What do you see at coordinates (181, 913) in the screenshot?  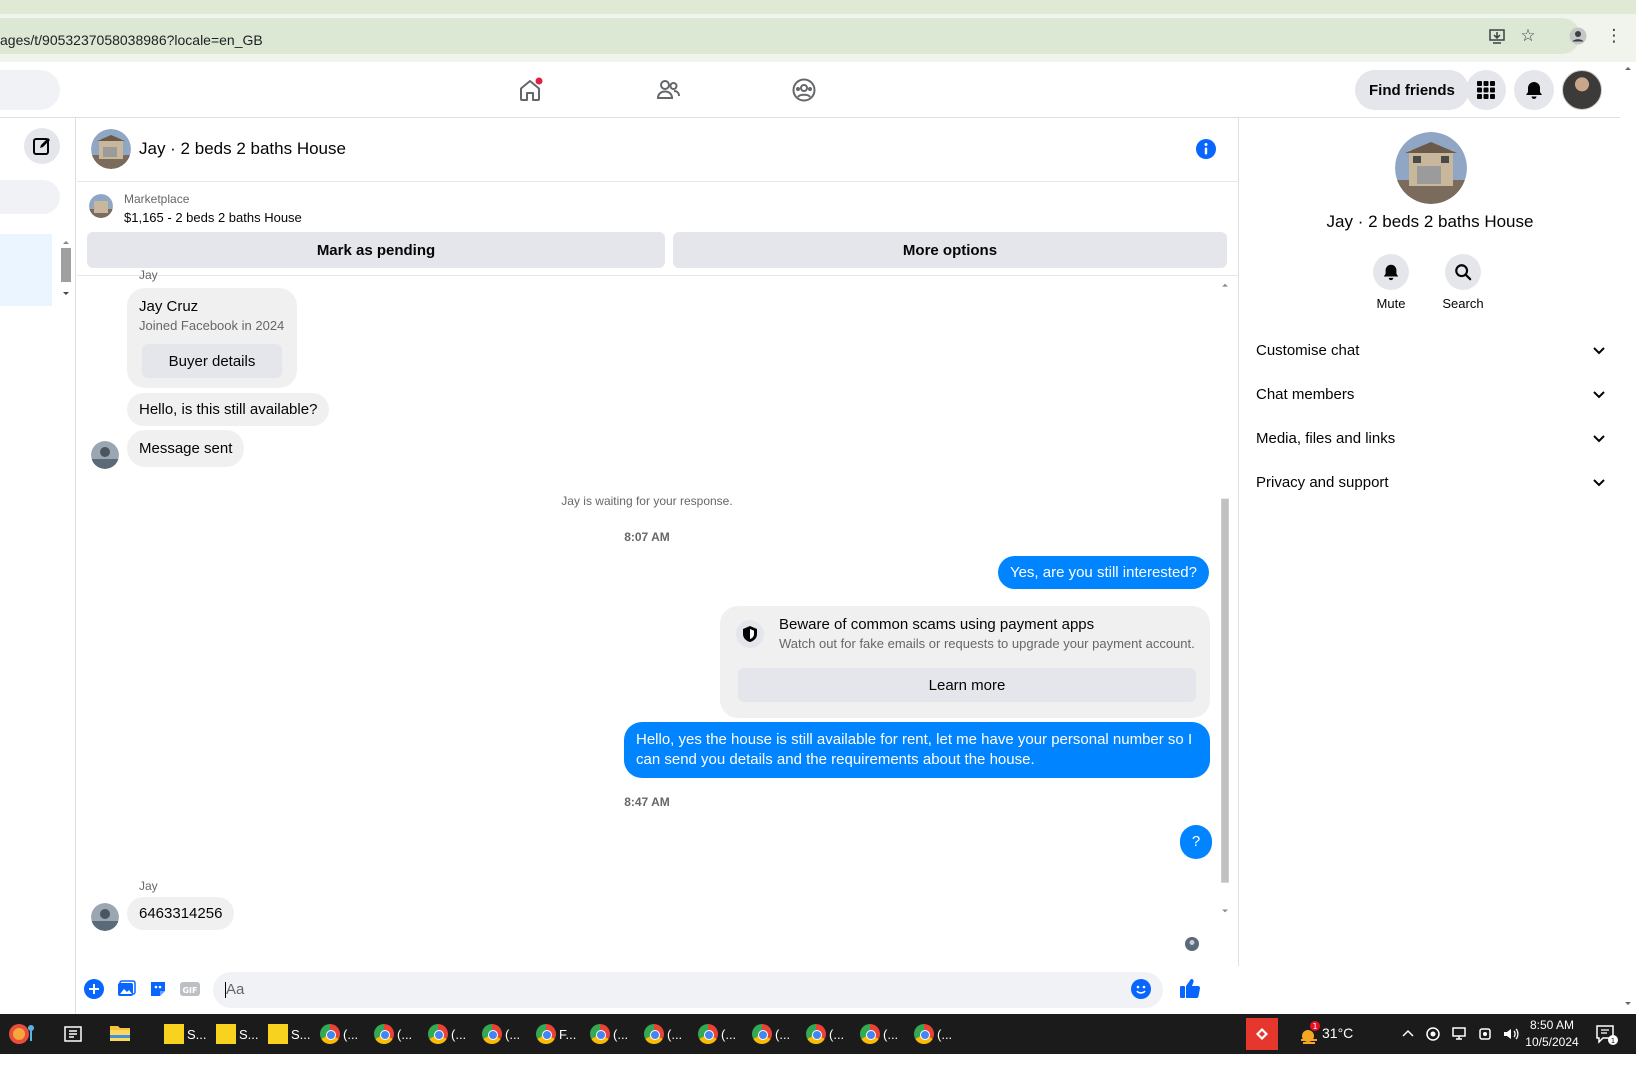 I see `incoming-message: 6463314256` at bounding box center [181, 913].